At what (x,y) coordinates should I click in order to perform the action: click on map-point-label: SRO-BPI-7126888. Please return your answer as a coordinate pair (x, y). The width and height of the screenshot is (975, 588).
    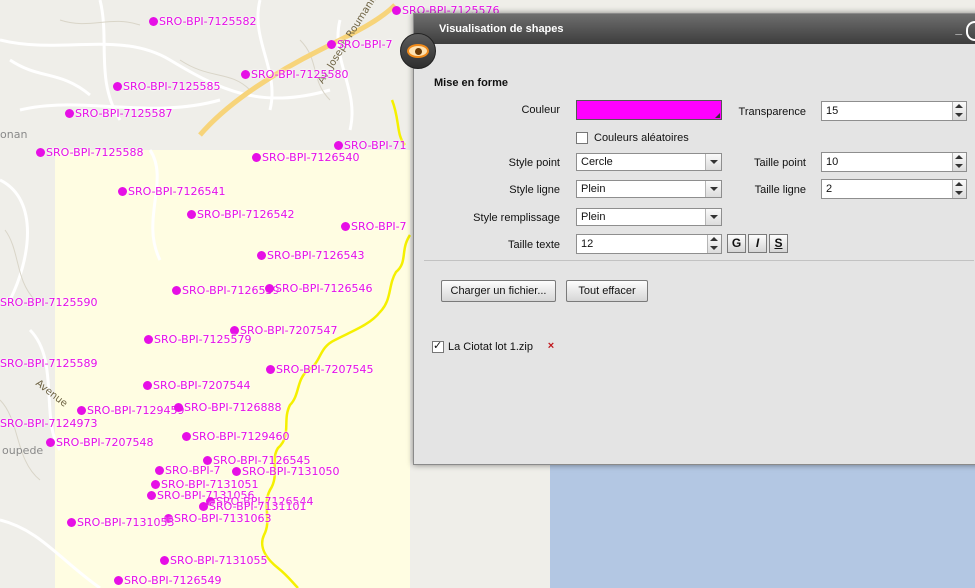
    Looking at the image, I should click on (228, 408).